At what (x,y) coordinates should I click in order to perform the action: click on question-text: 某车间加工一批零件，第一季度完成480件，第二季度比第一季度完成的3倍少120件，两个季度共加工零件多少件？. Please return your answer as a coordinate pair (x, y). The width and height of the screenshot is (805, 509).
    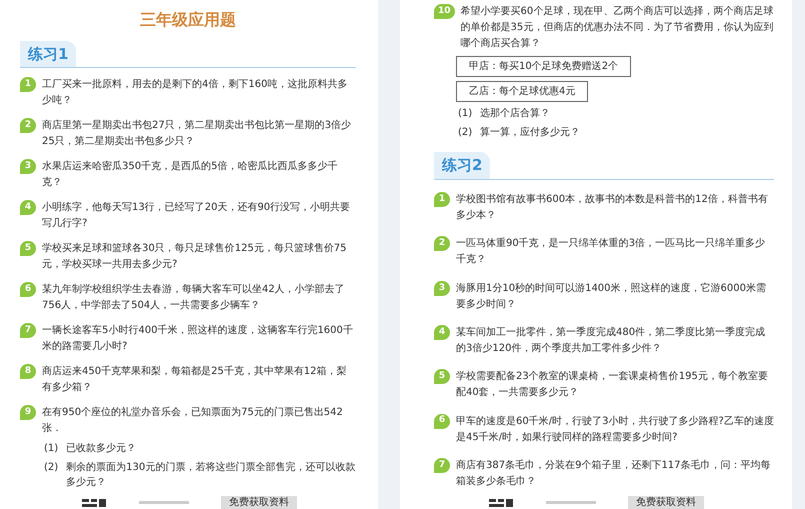
    Looking at the image, I should click on (611, 341).